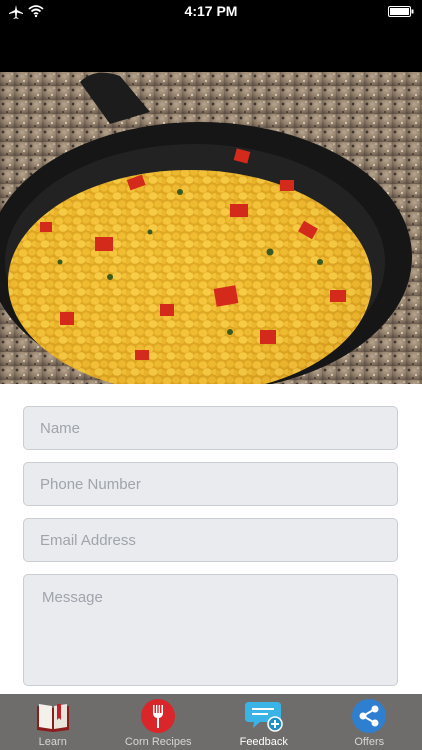  What do you see at coordinates (369, 716) in the screenshot?
I see `share-icon` at bounding box center [369, 716].